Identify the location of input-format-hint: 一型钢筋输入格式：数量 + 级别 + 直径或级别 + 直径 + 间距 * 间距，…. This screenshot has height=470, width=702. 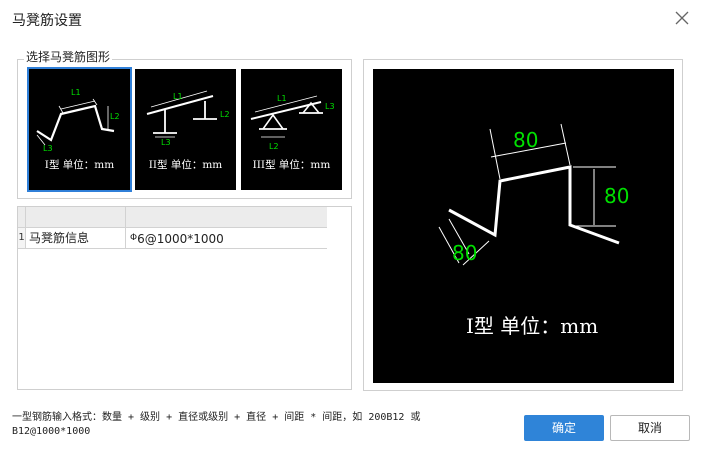
(216, 424).